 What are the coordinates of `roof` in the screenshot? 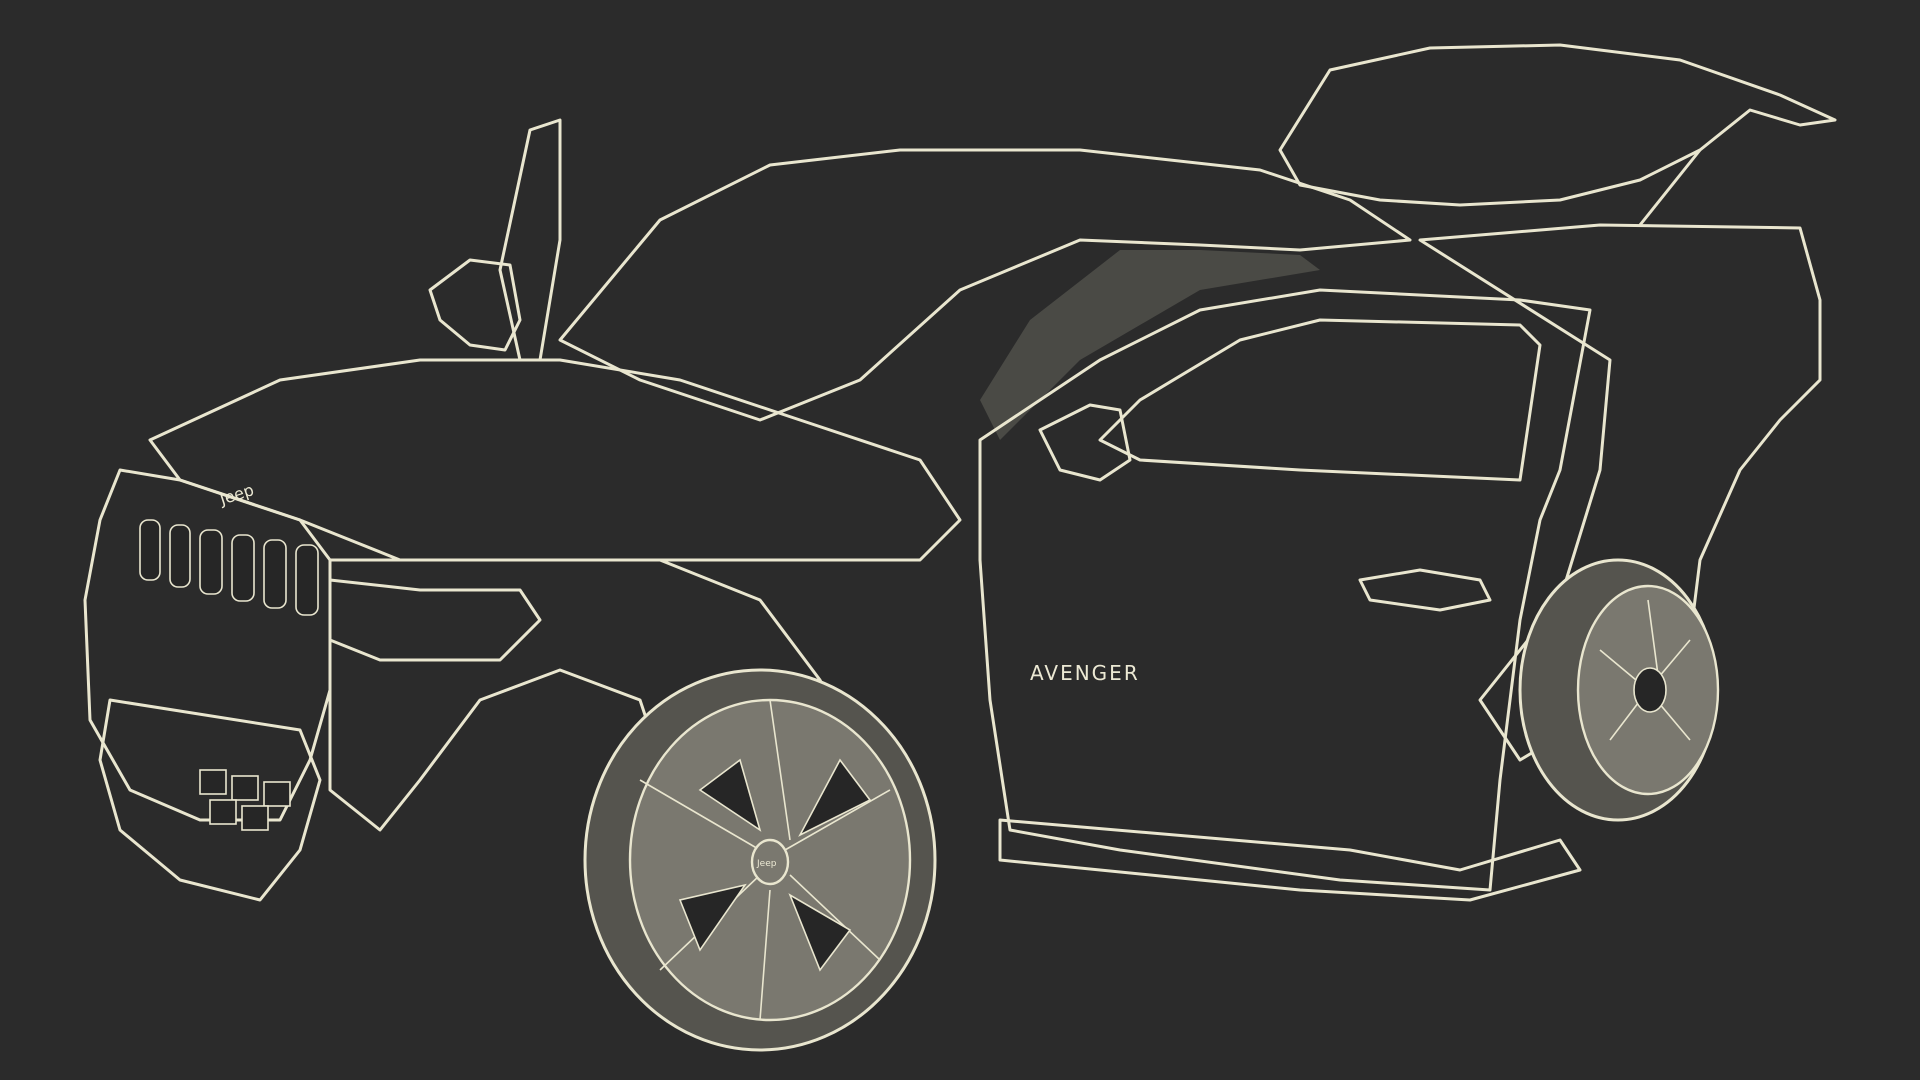 It's located at (985, 285).